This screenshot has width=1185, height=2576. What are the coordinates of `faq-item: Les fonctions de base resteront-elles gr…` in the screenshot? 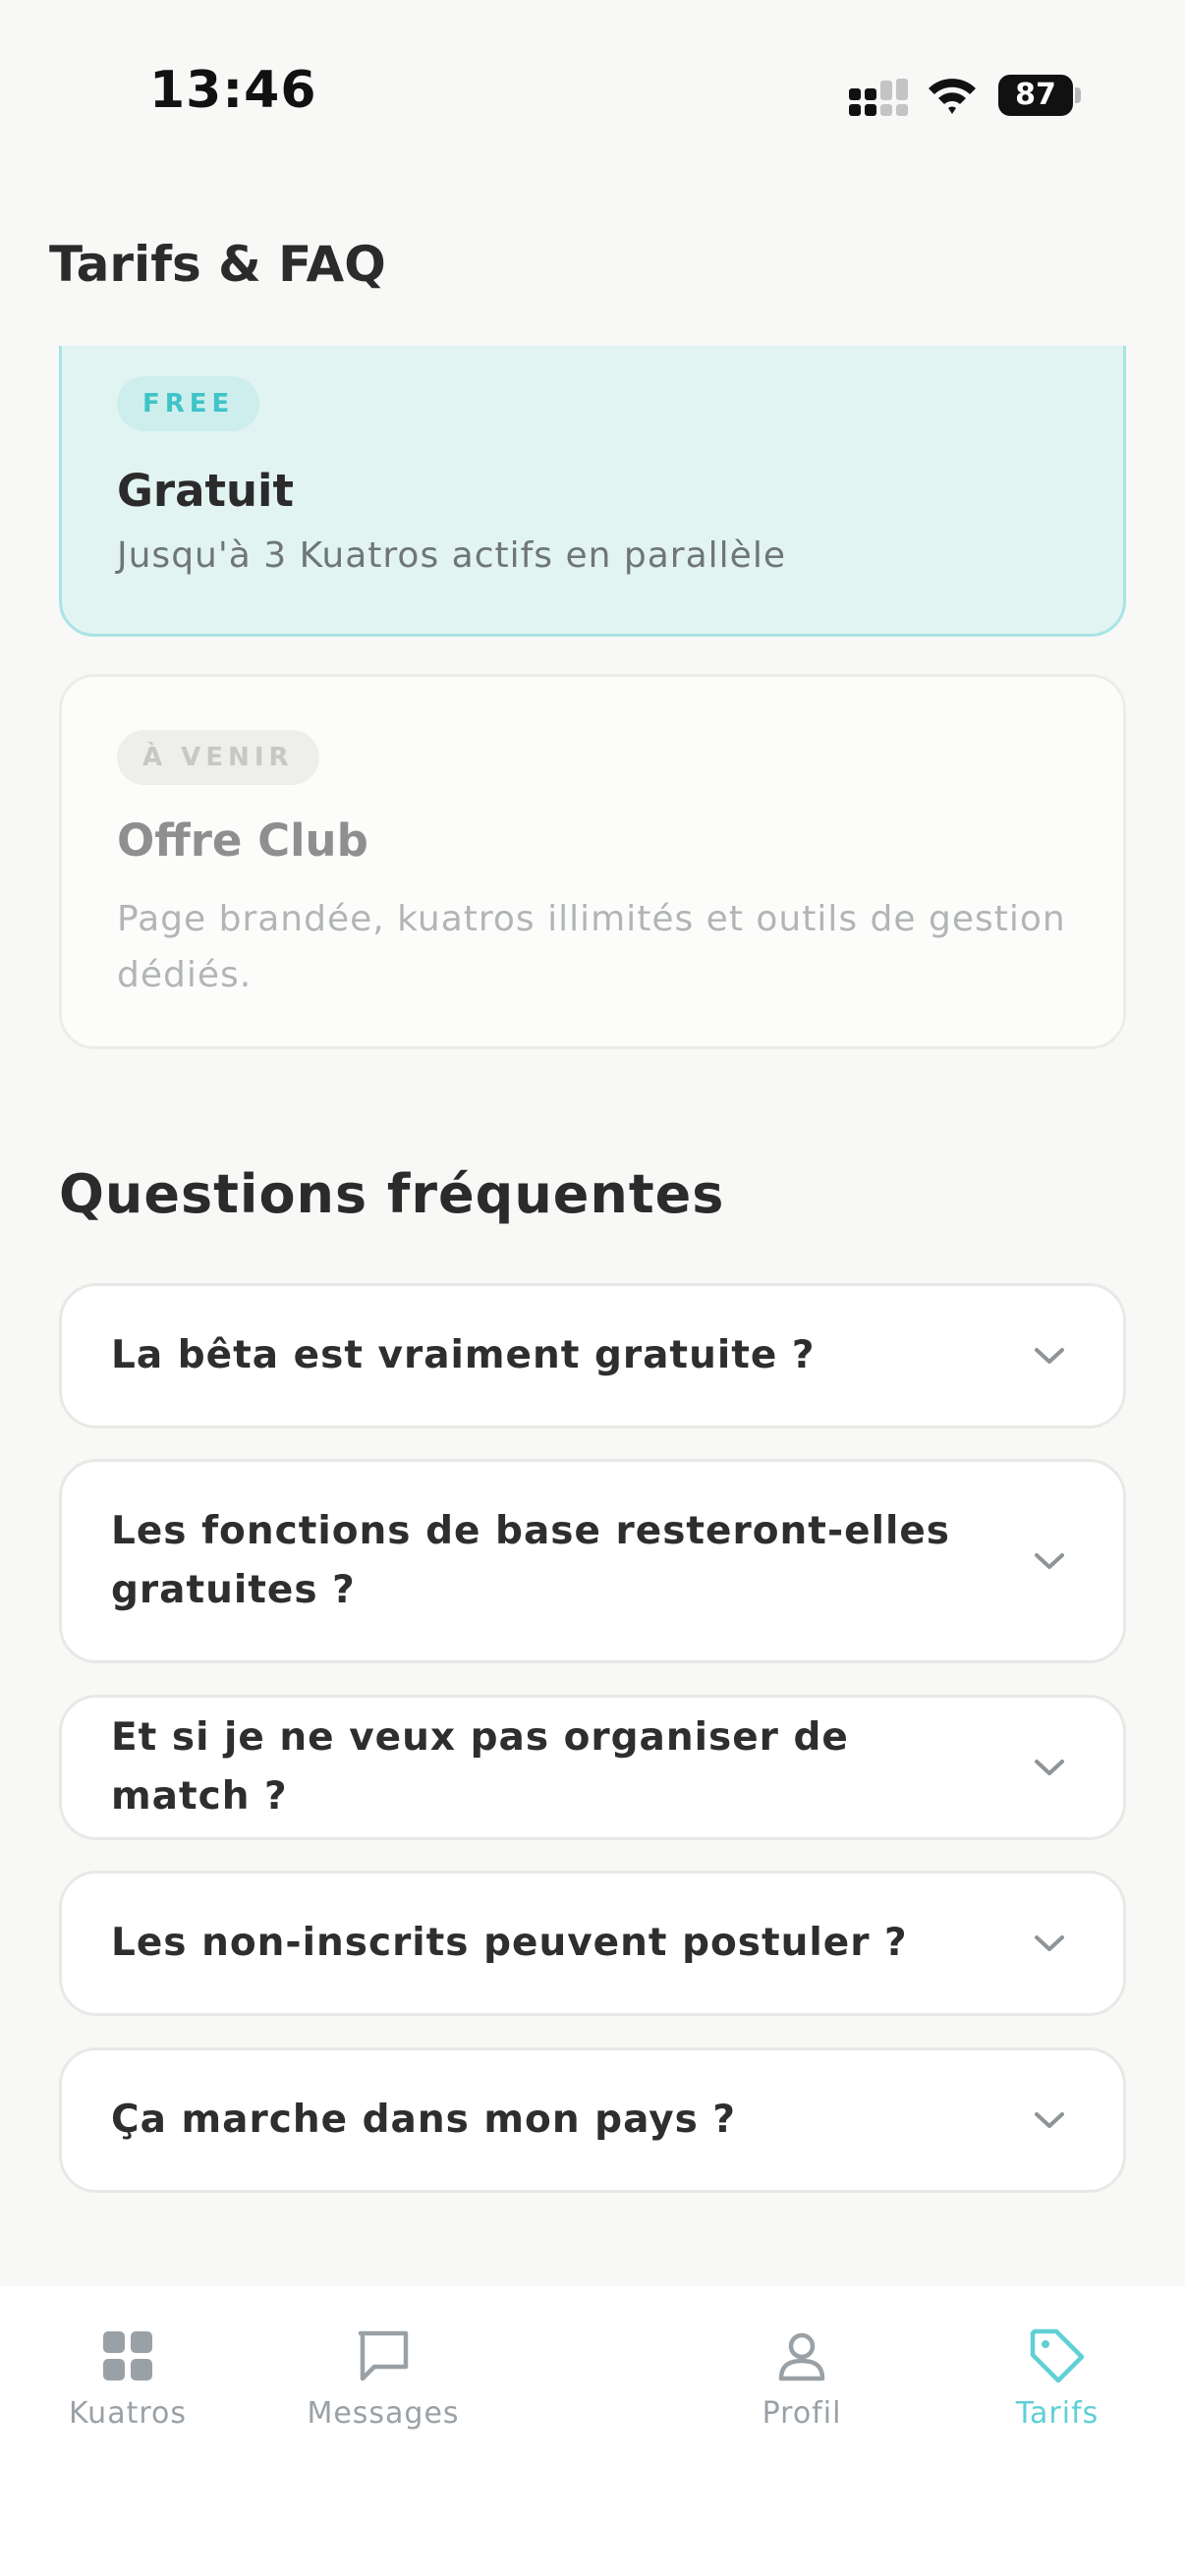 It's located at (592, 1561).